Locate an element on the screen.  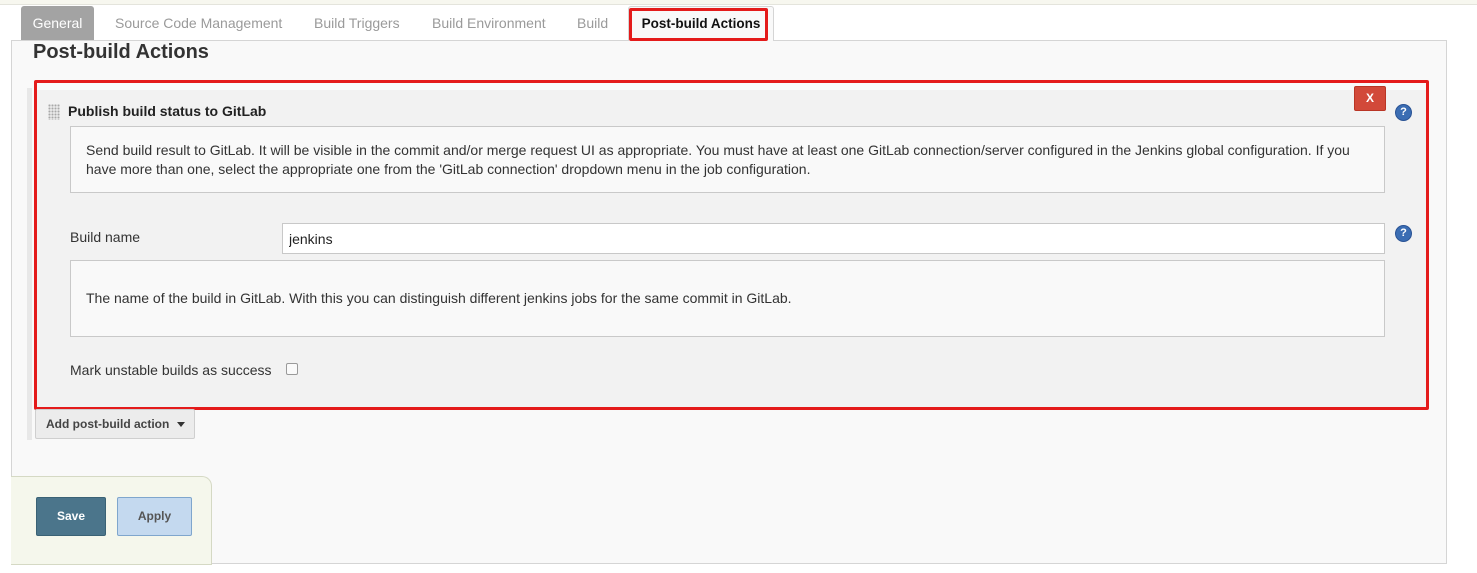
mark-unstable-label: Mark unstable builds as success is located at coordinates (171, 370).